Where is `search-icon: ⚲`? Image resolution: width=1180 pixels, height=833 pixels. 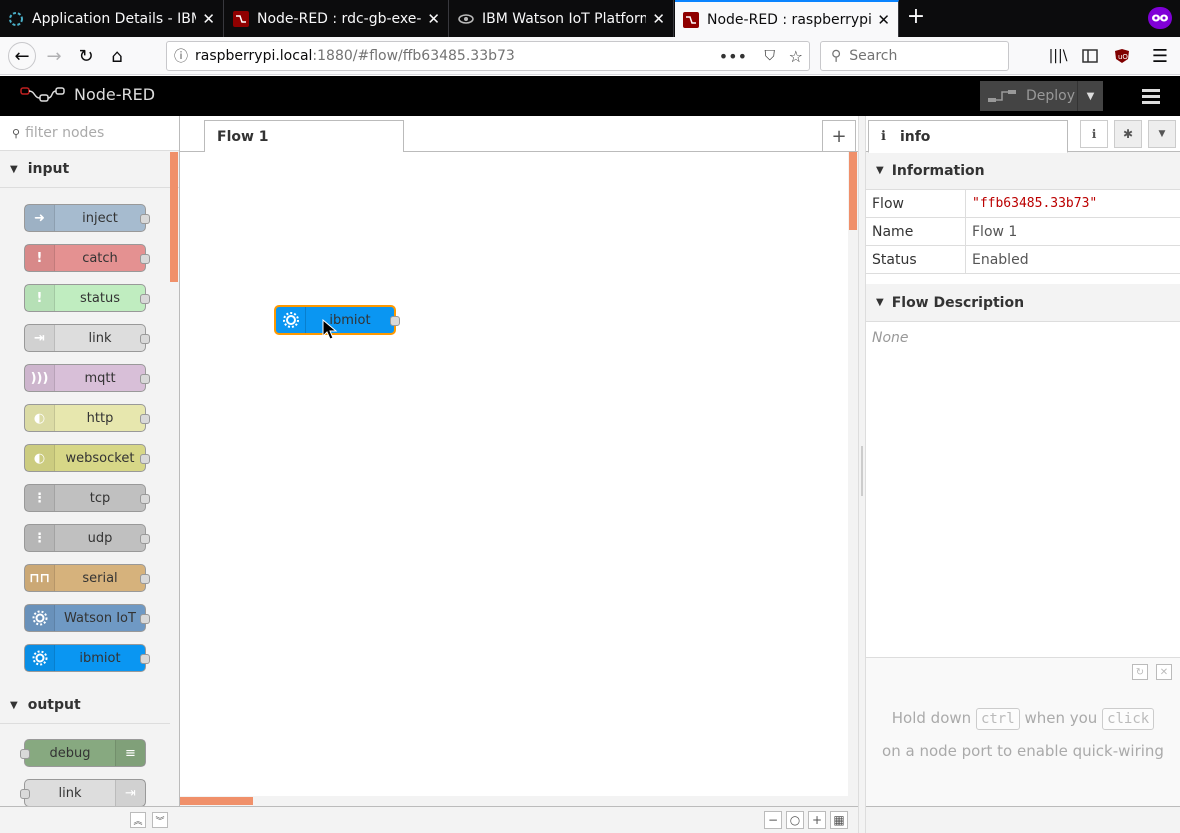 search-icon: ⚲ is located at coordinates (836, 56).